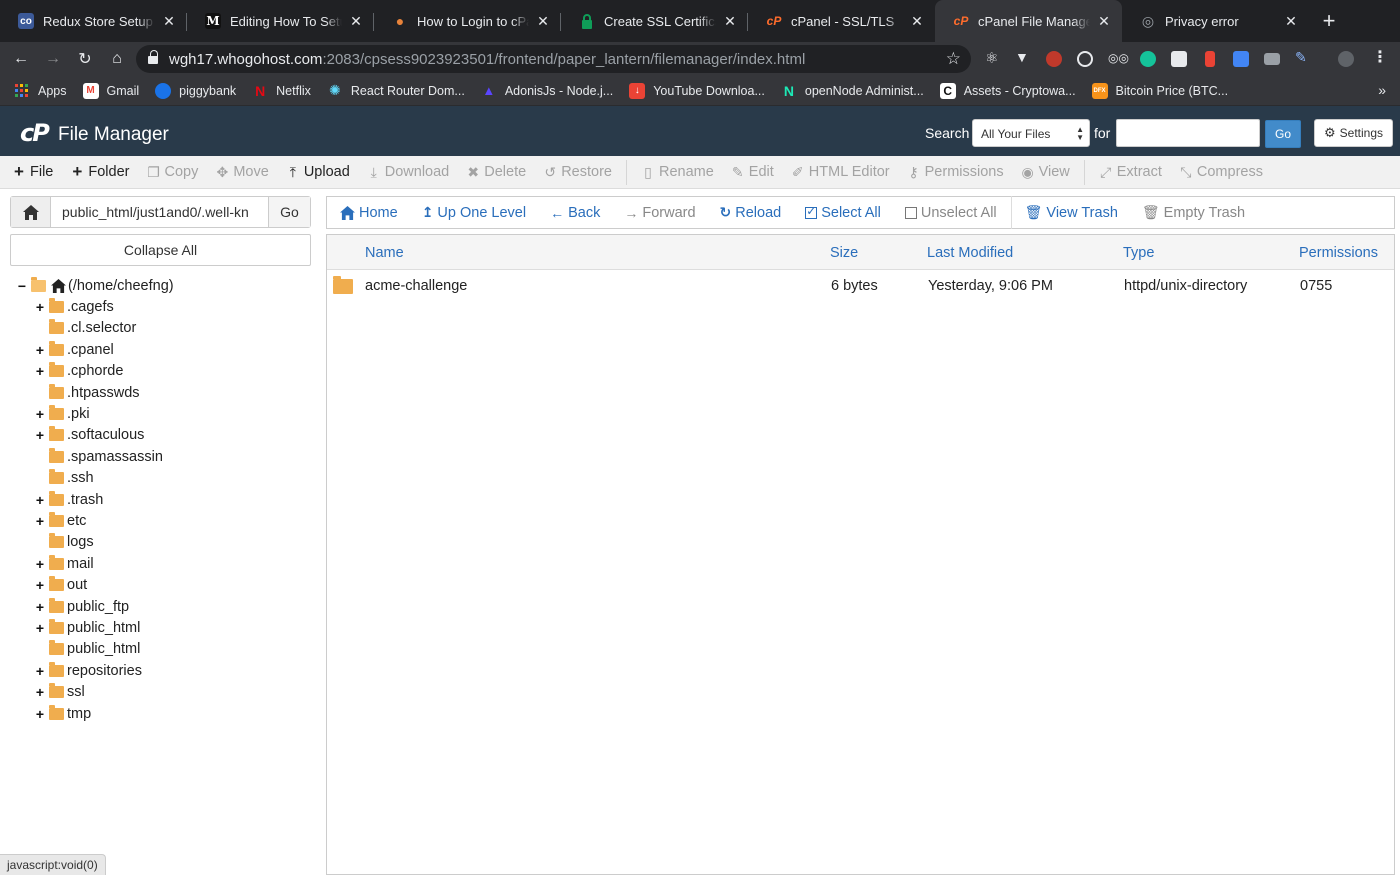 The height and width of the screenshot is (875, 1400). I want to click on bookmark-star-icon: ☆, so click(953, 59).